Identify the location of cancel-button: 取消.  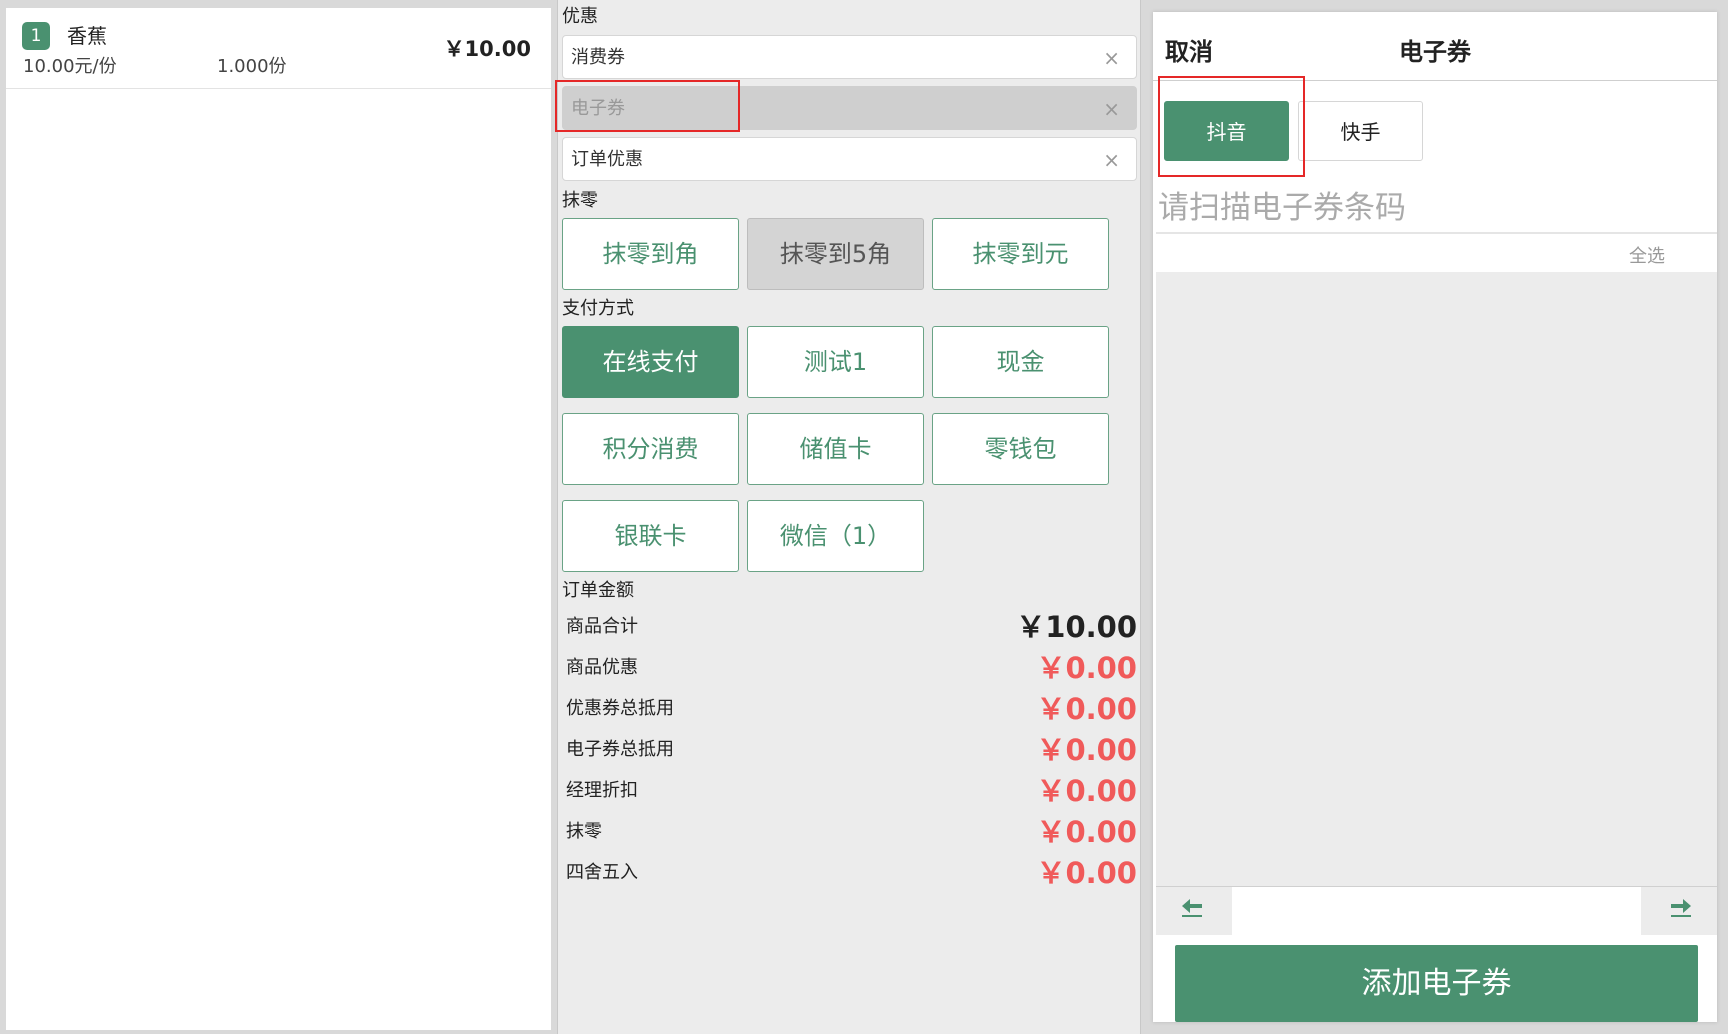
(1189, 52).